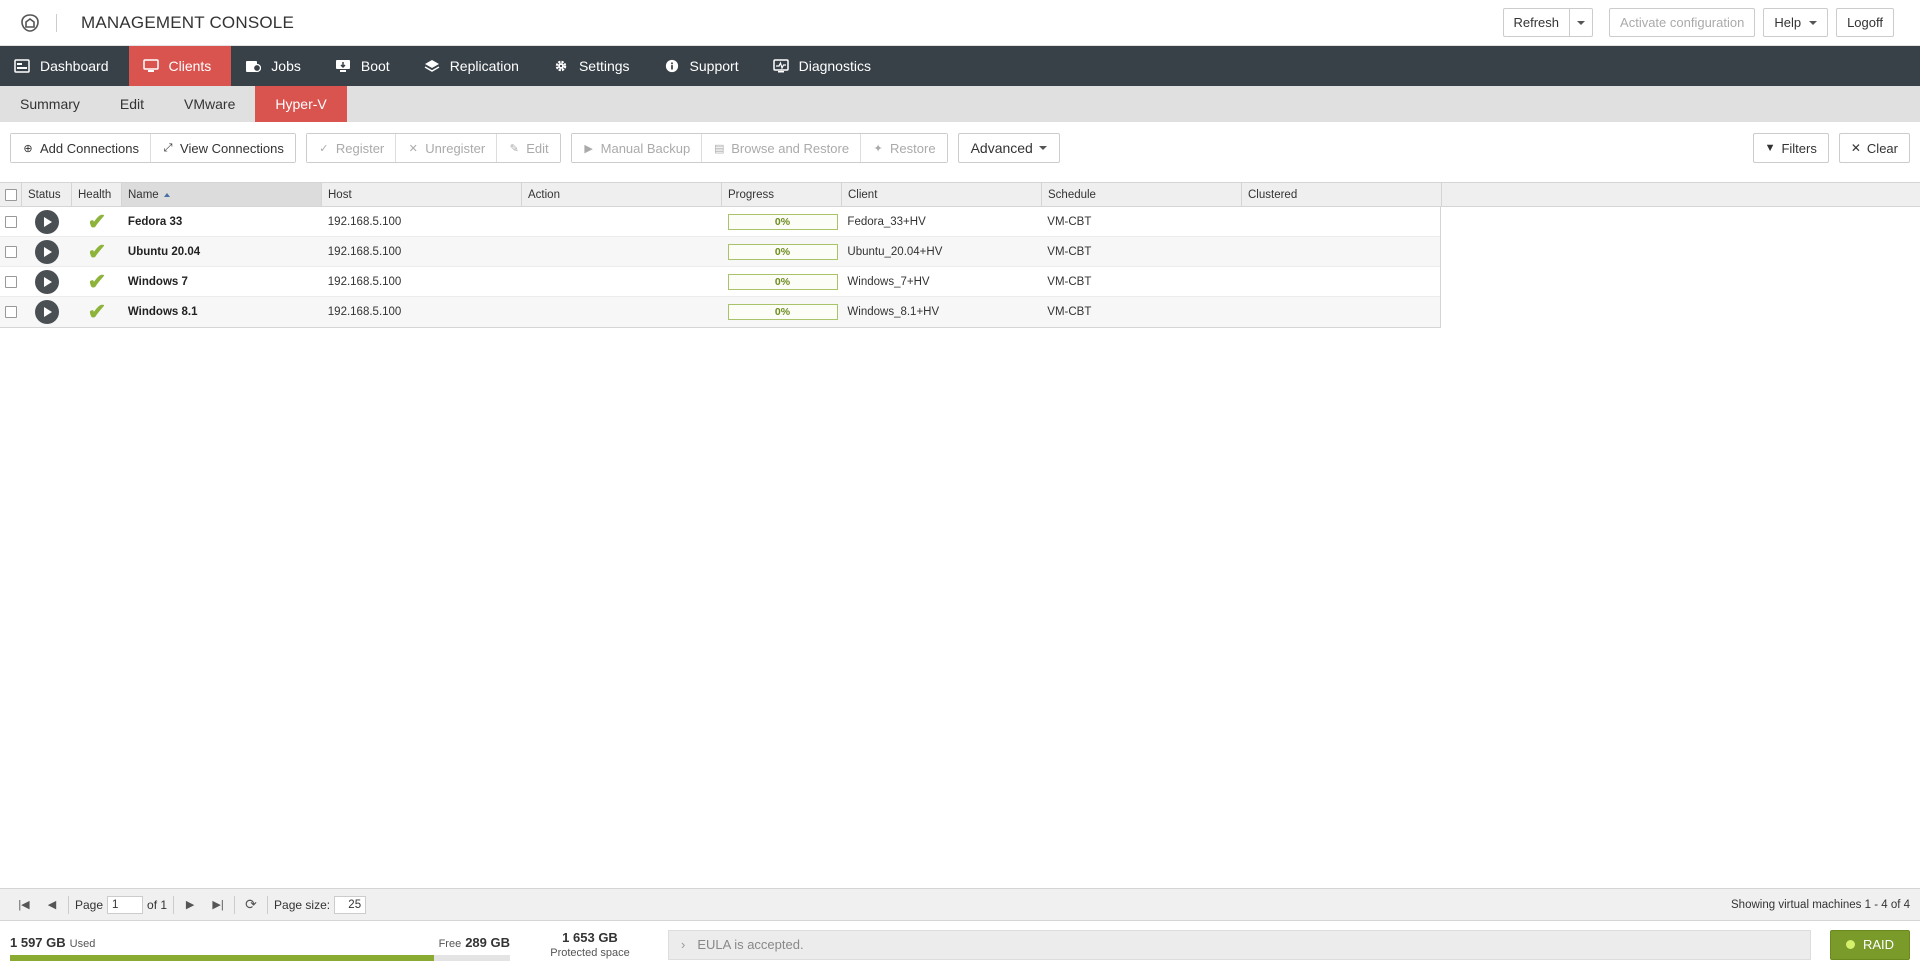 The width and height of the screenshot is (1920, 968). Describe the element at coordinates (28, 148) in the screenshot. I see `plus-circle-icon: ⊕` at that location.